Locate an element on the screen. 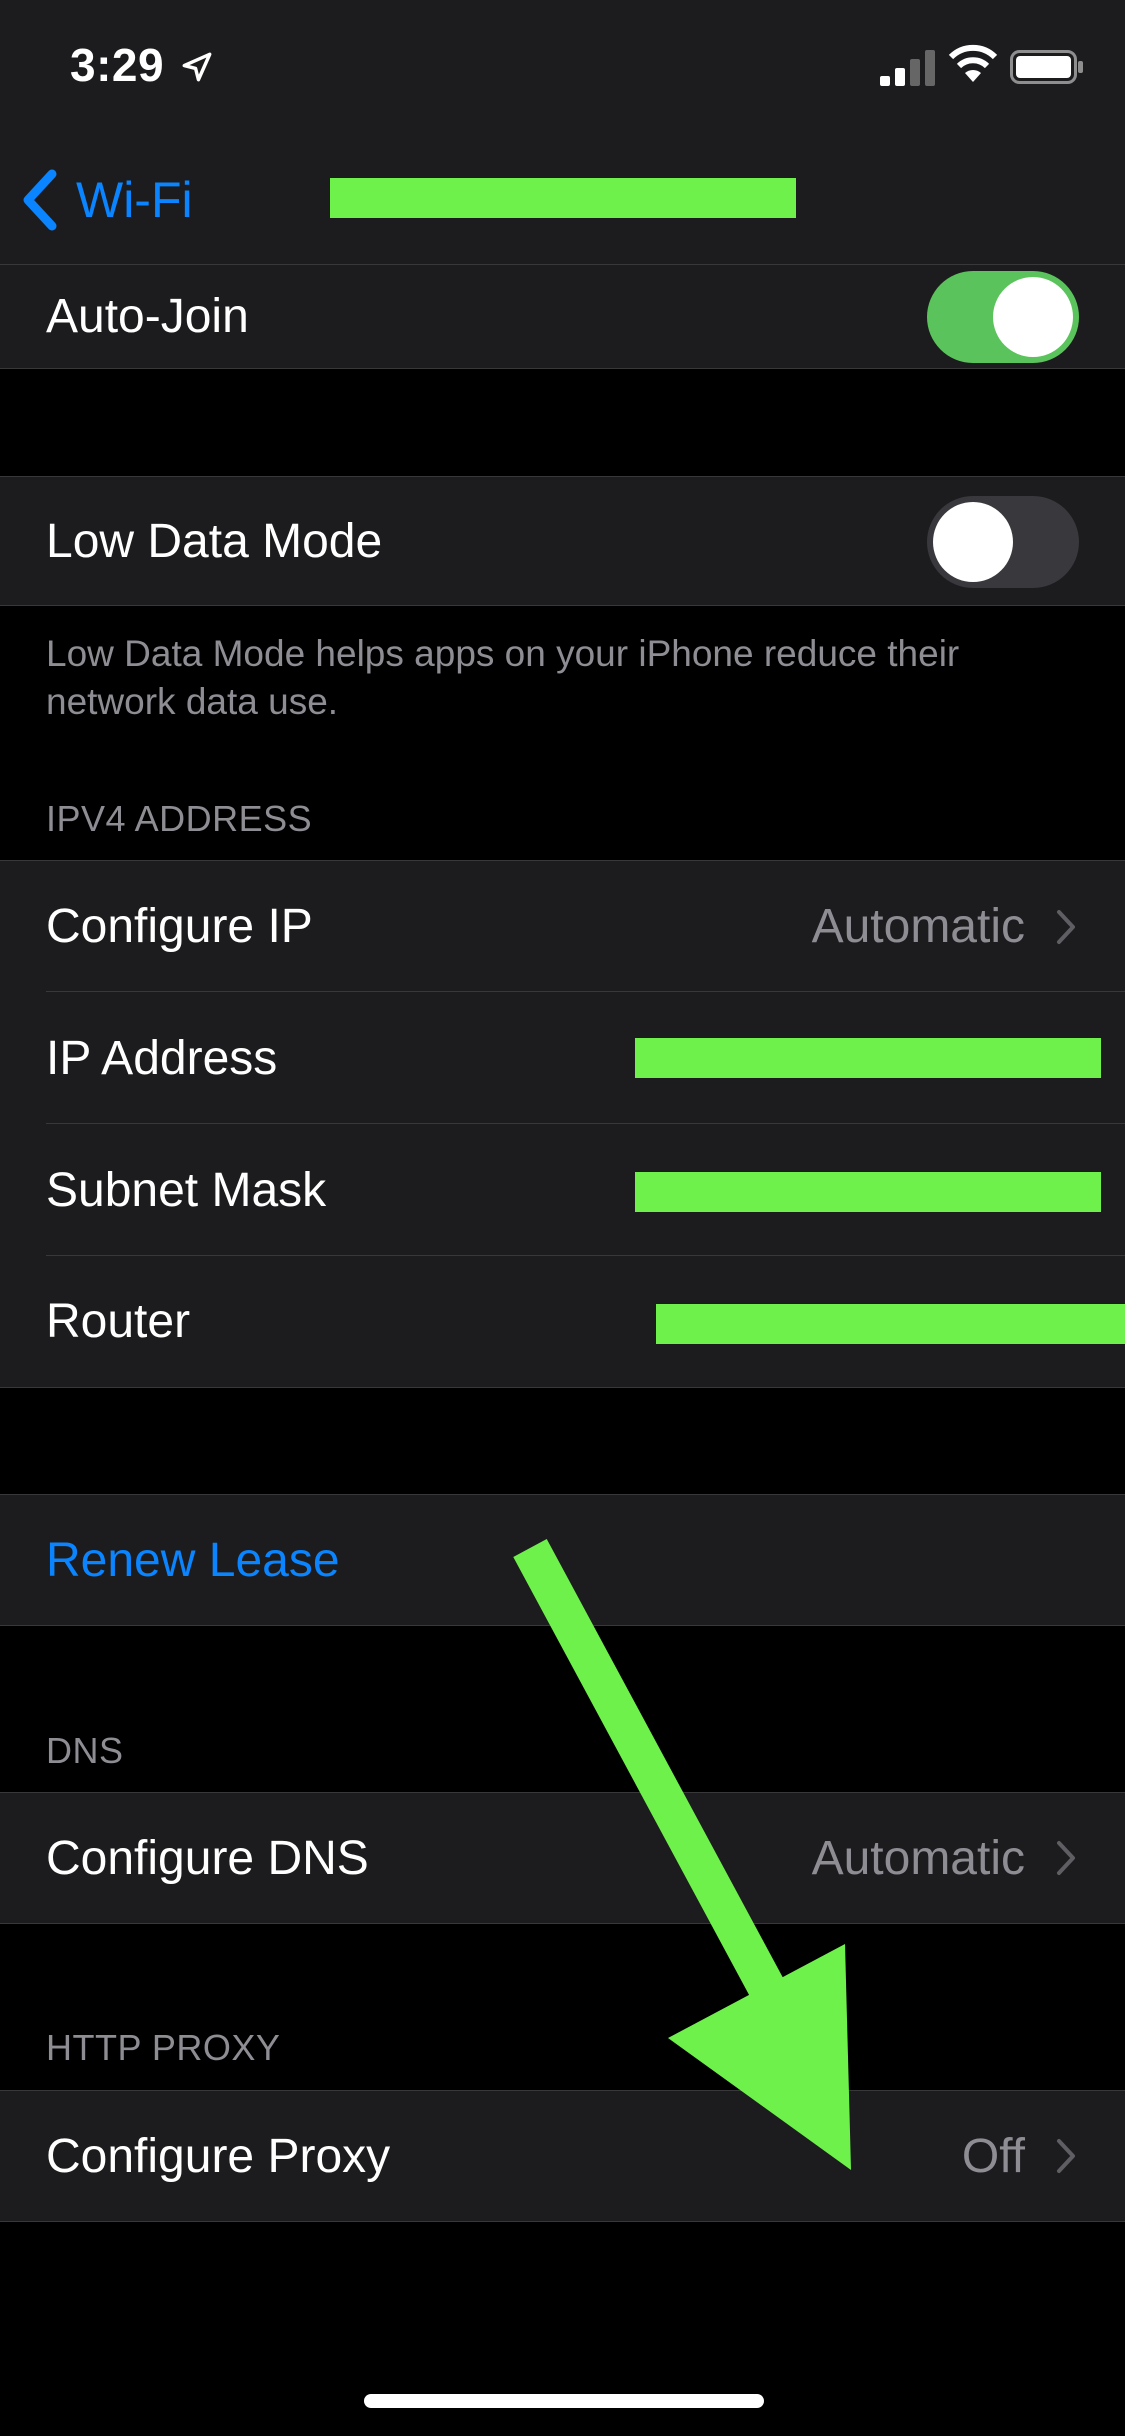 Image resolution: width=1125 pixels, height=2436 pixels. redaction-bar-subnet-mask is located at coordinates (868, 1192).